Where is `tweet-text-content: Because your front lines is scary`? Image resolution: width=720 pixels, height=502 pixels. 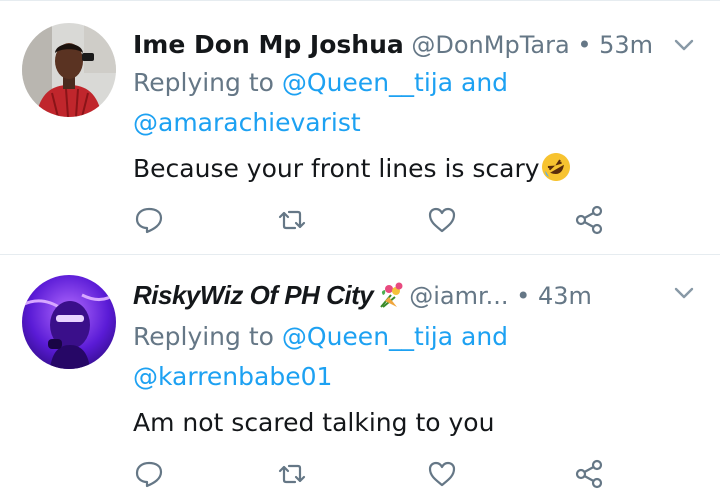
tweet-text-content: Because your front lines is scary is located at coordinates (336, 168).